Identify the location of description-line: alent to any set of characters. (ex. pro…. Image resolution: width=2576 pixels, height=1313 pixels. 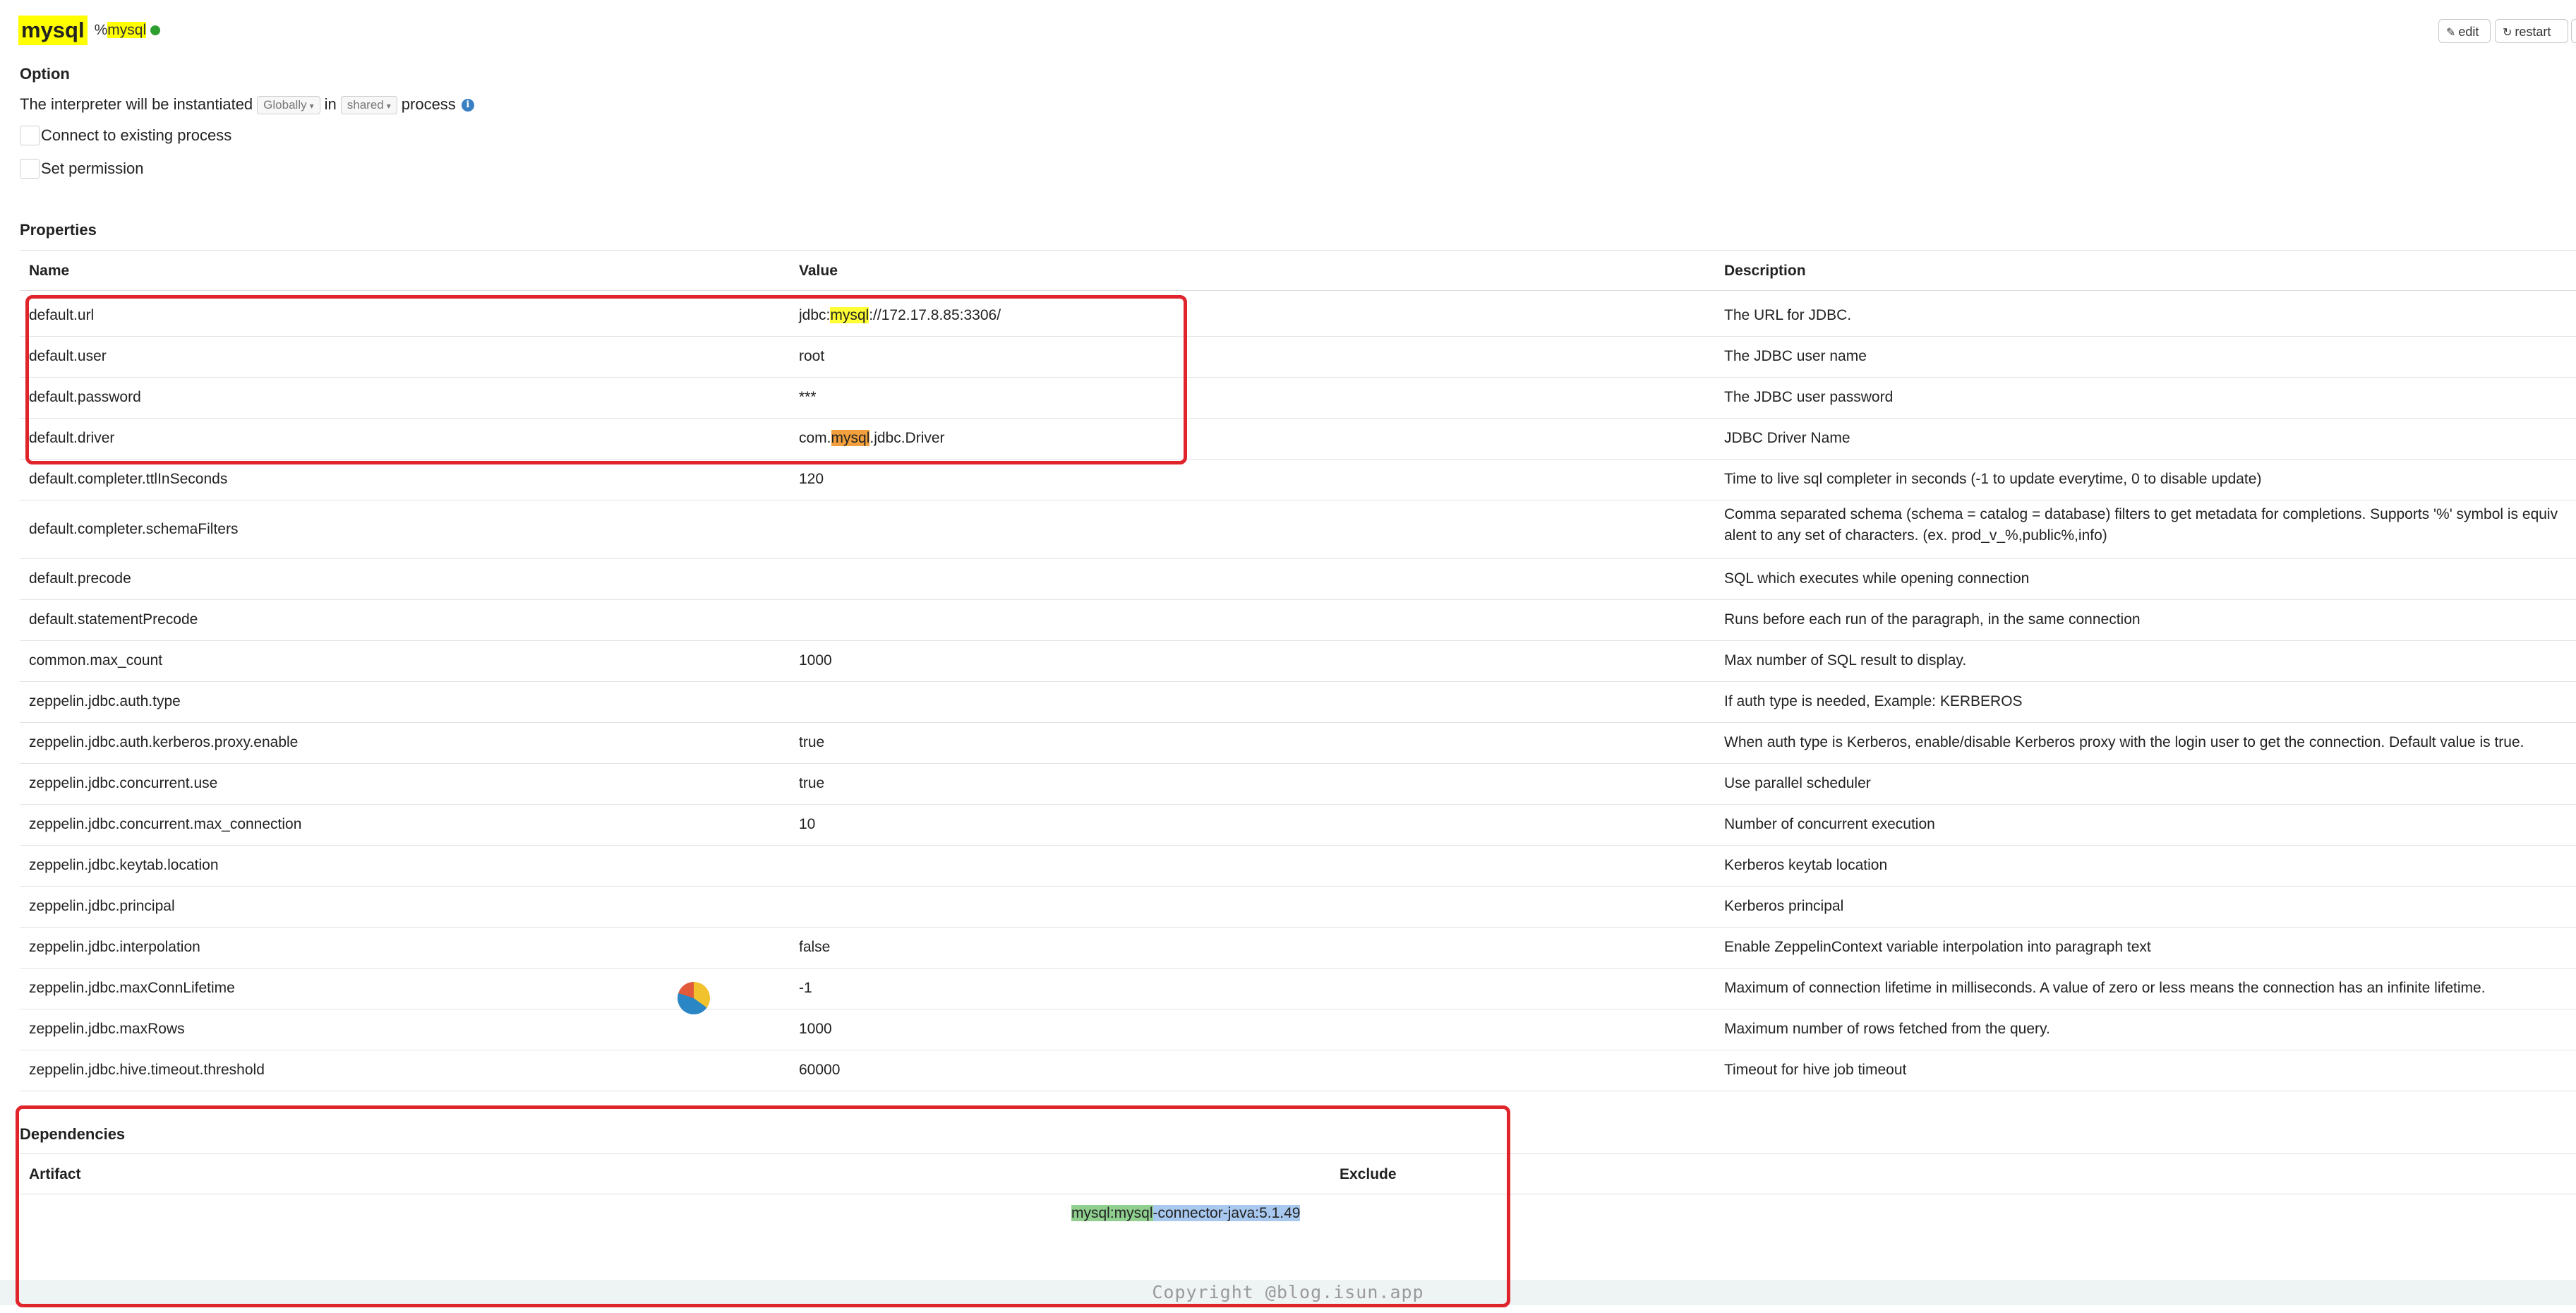
(1915, 535).